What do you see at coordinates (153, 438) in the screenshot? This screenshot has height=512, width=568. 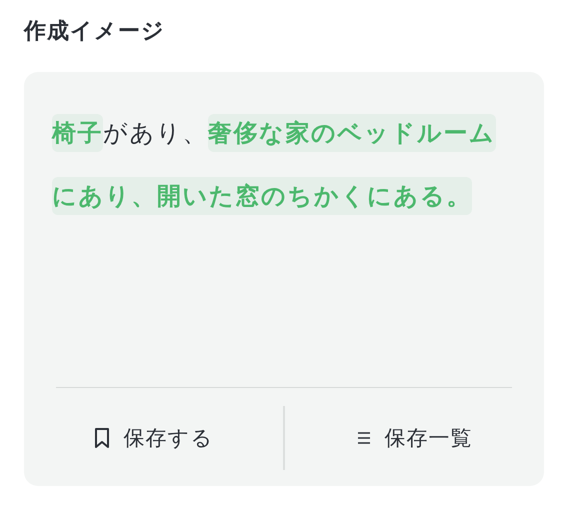 I see `save-button: 保存する` at bounding box center [153, 438].